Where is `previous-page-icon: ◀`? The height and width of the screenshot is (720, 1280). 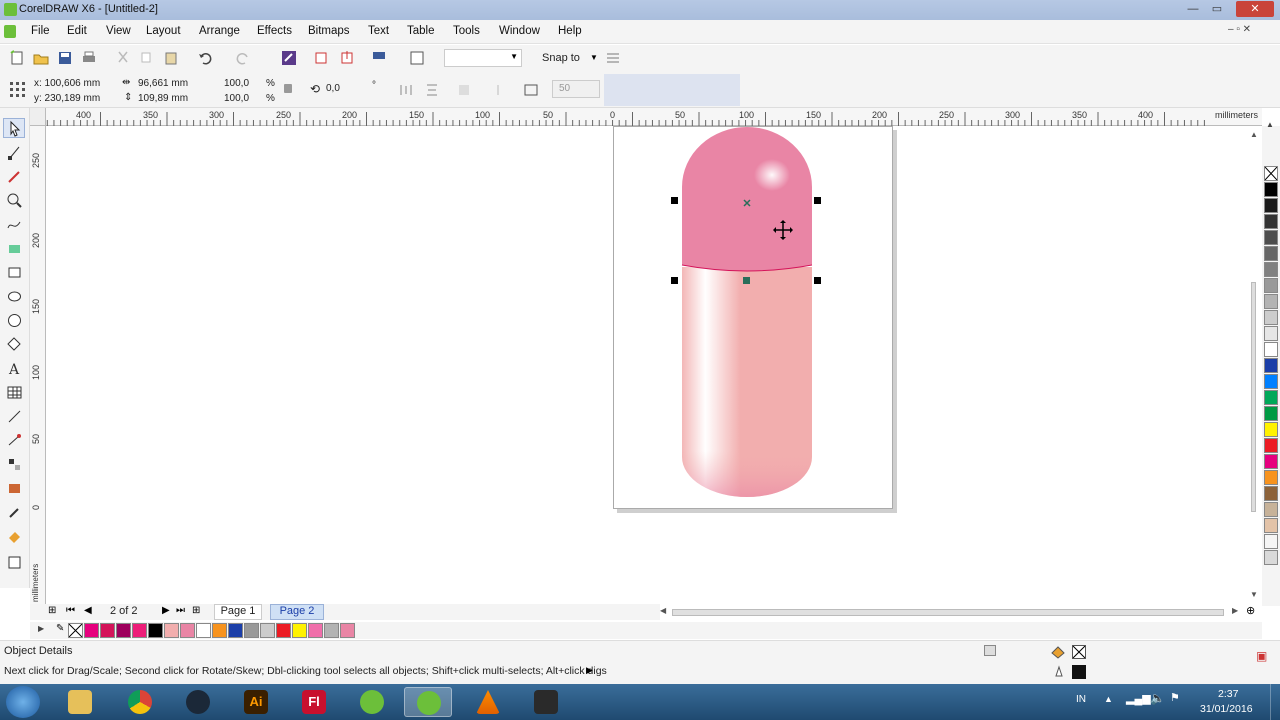 previous-page-icon: ◀ is located at coordinates (88, 610).